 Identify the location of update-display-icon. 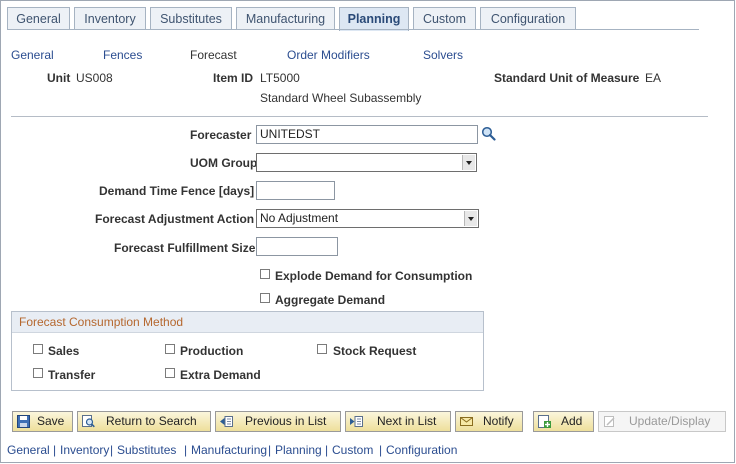
(609, 421).